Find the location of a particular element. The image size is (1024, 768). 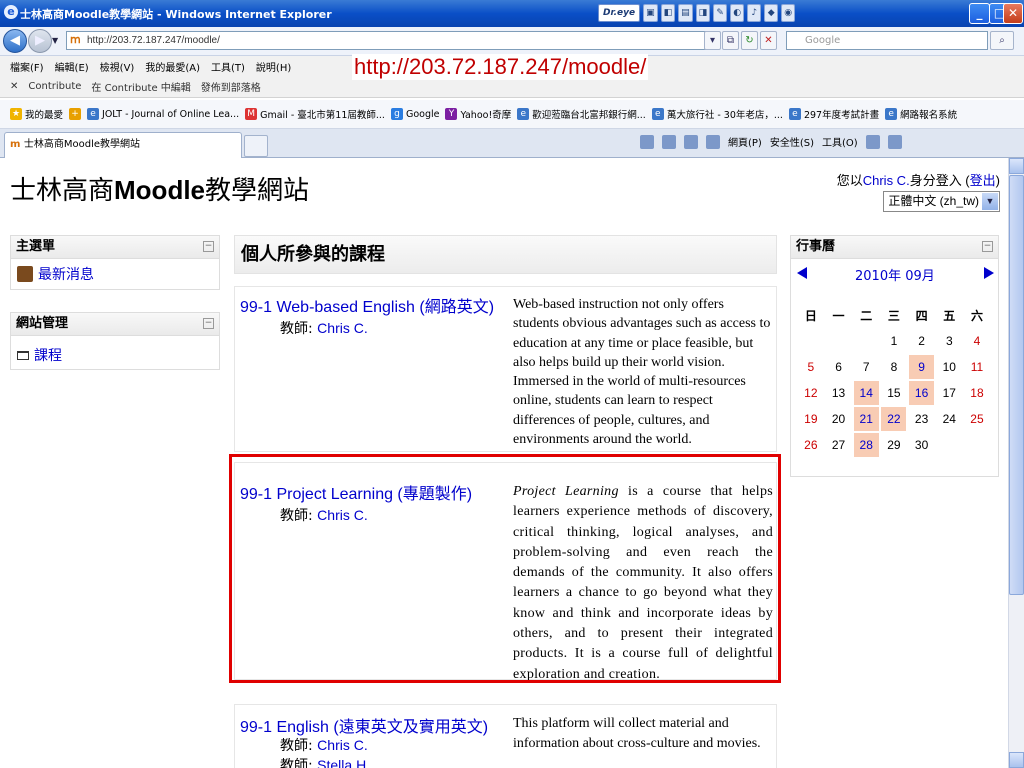

calendar-day: 20 is located at coordinates (838, 419).